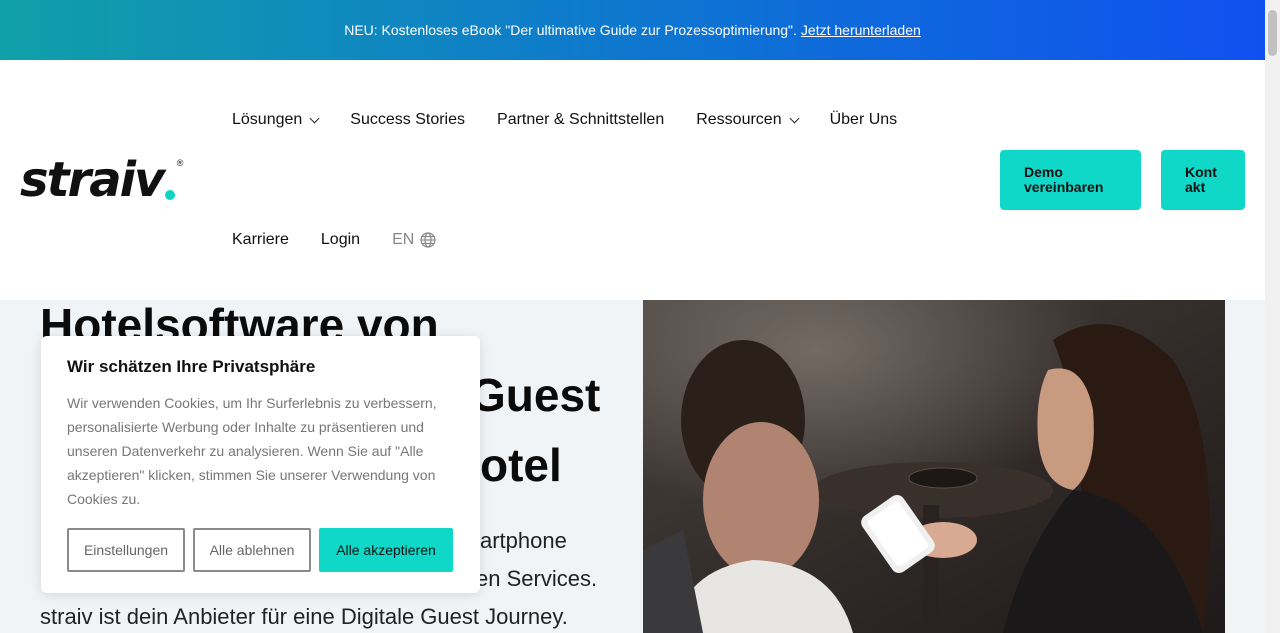 The height and width of the screenshot is (633, 1280). What do you see at coordinates (191, 366) in the screenshot?
I see `cookie-title: Wir schätzen Ihre Privatsphäre` at bounding box center [191, 366].